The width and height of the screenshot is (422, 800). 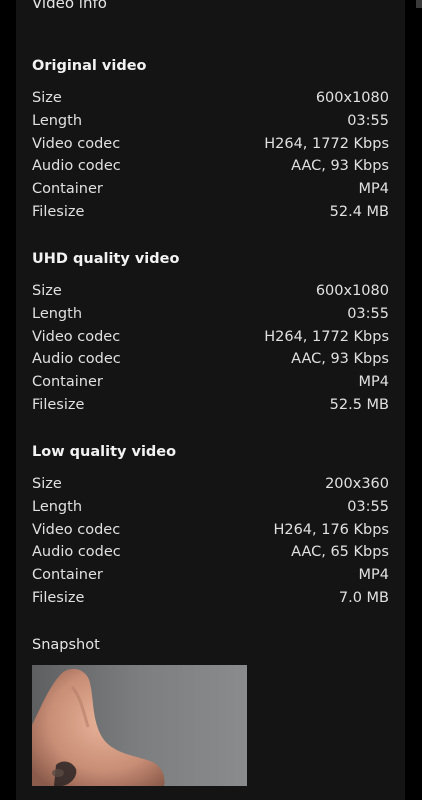 What do you see at coordinates (419, 4) in the screenshot?
I see `scrollbar-thumb` at bounding box center [419, 4].